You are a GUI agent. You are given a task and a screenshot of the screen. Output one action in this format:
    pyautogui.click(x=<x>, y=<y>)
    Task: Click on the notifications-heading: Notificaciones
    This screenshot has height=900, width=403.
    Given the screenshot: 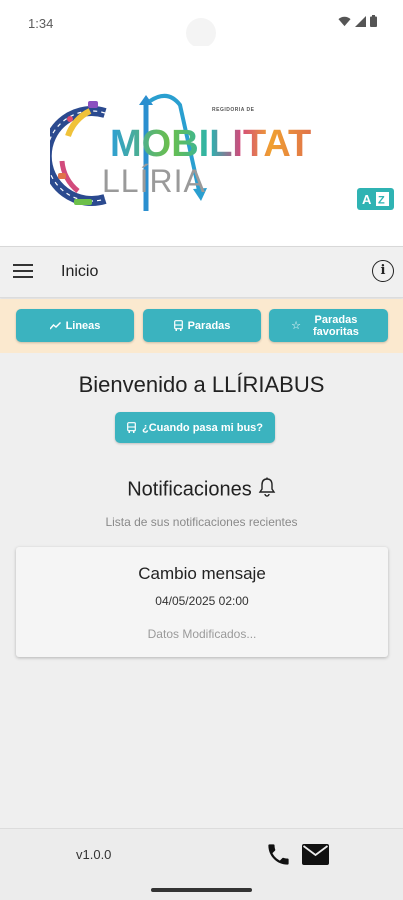 What is the action you would take?
    pyautogui.click(x=201, y=490)
    